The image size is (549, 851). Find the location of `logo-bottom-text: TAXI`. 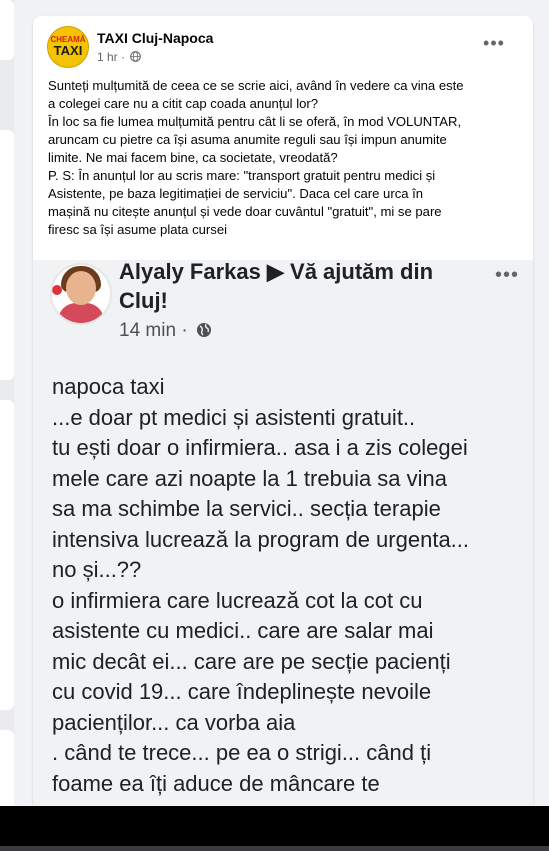

logo-bottom-text: TAXI is located at coordinates (68, 50).